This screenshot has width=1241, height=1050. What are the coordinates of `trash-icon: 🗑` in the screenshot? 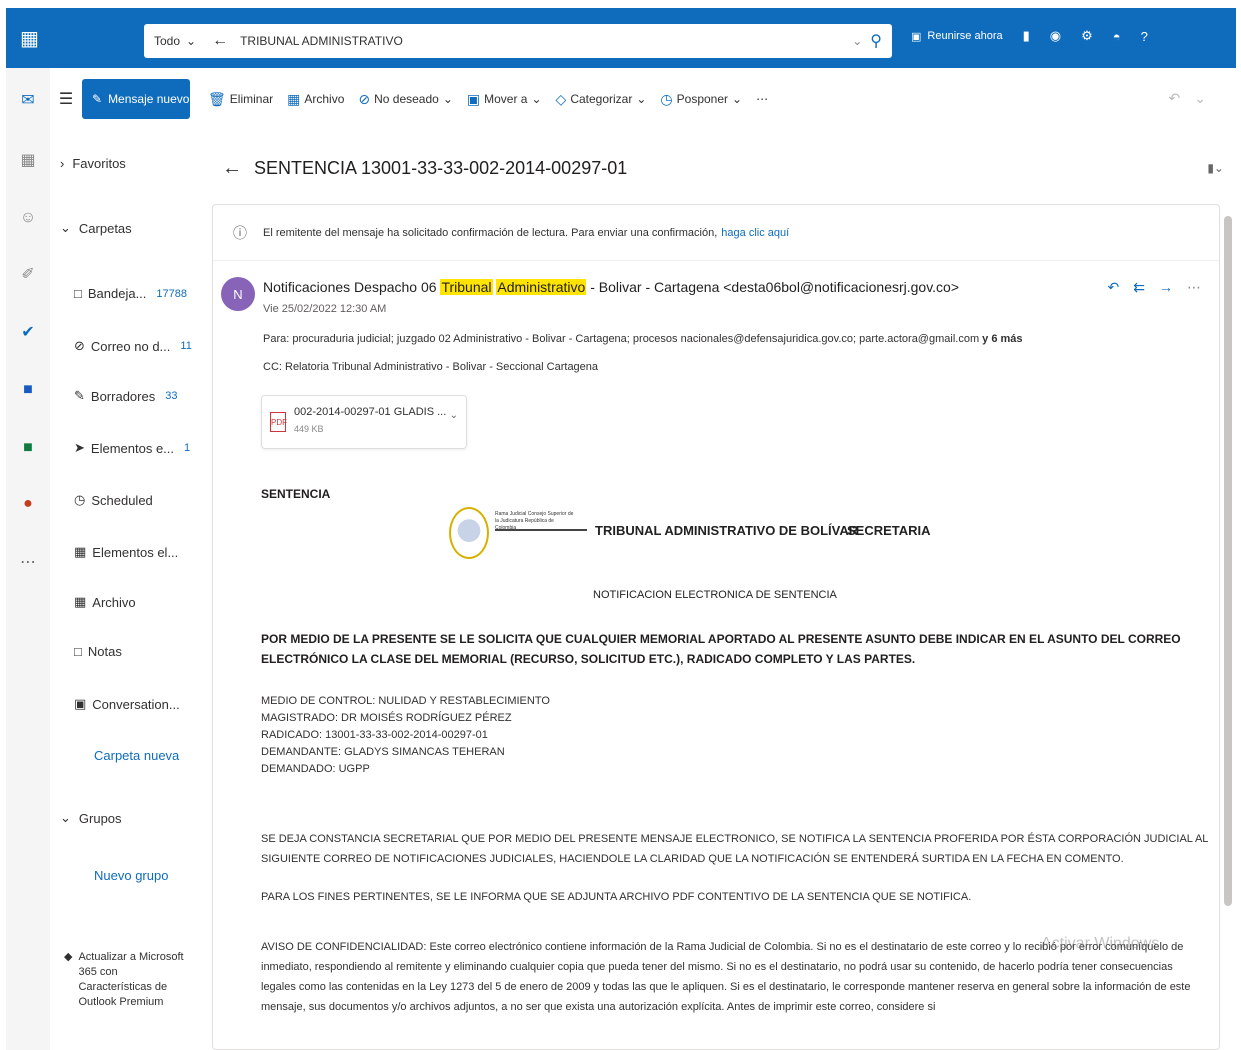 It's located at (217, 98).